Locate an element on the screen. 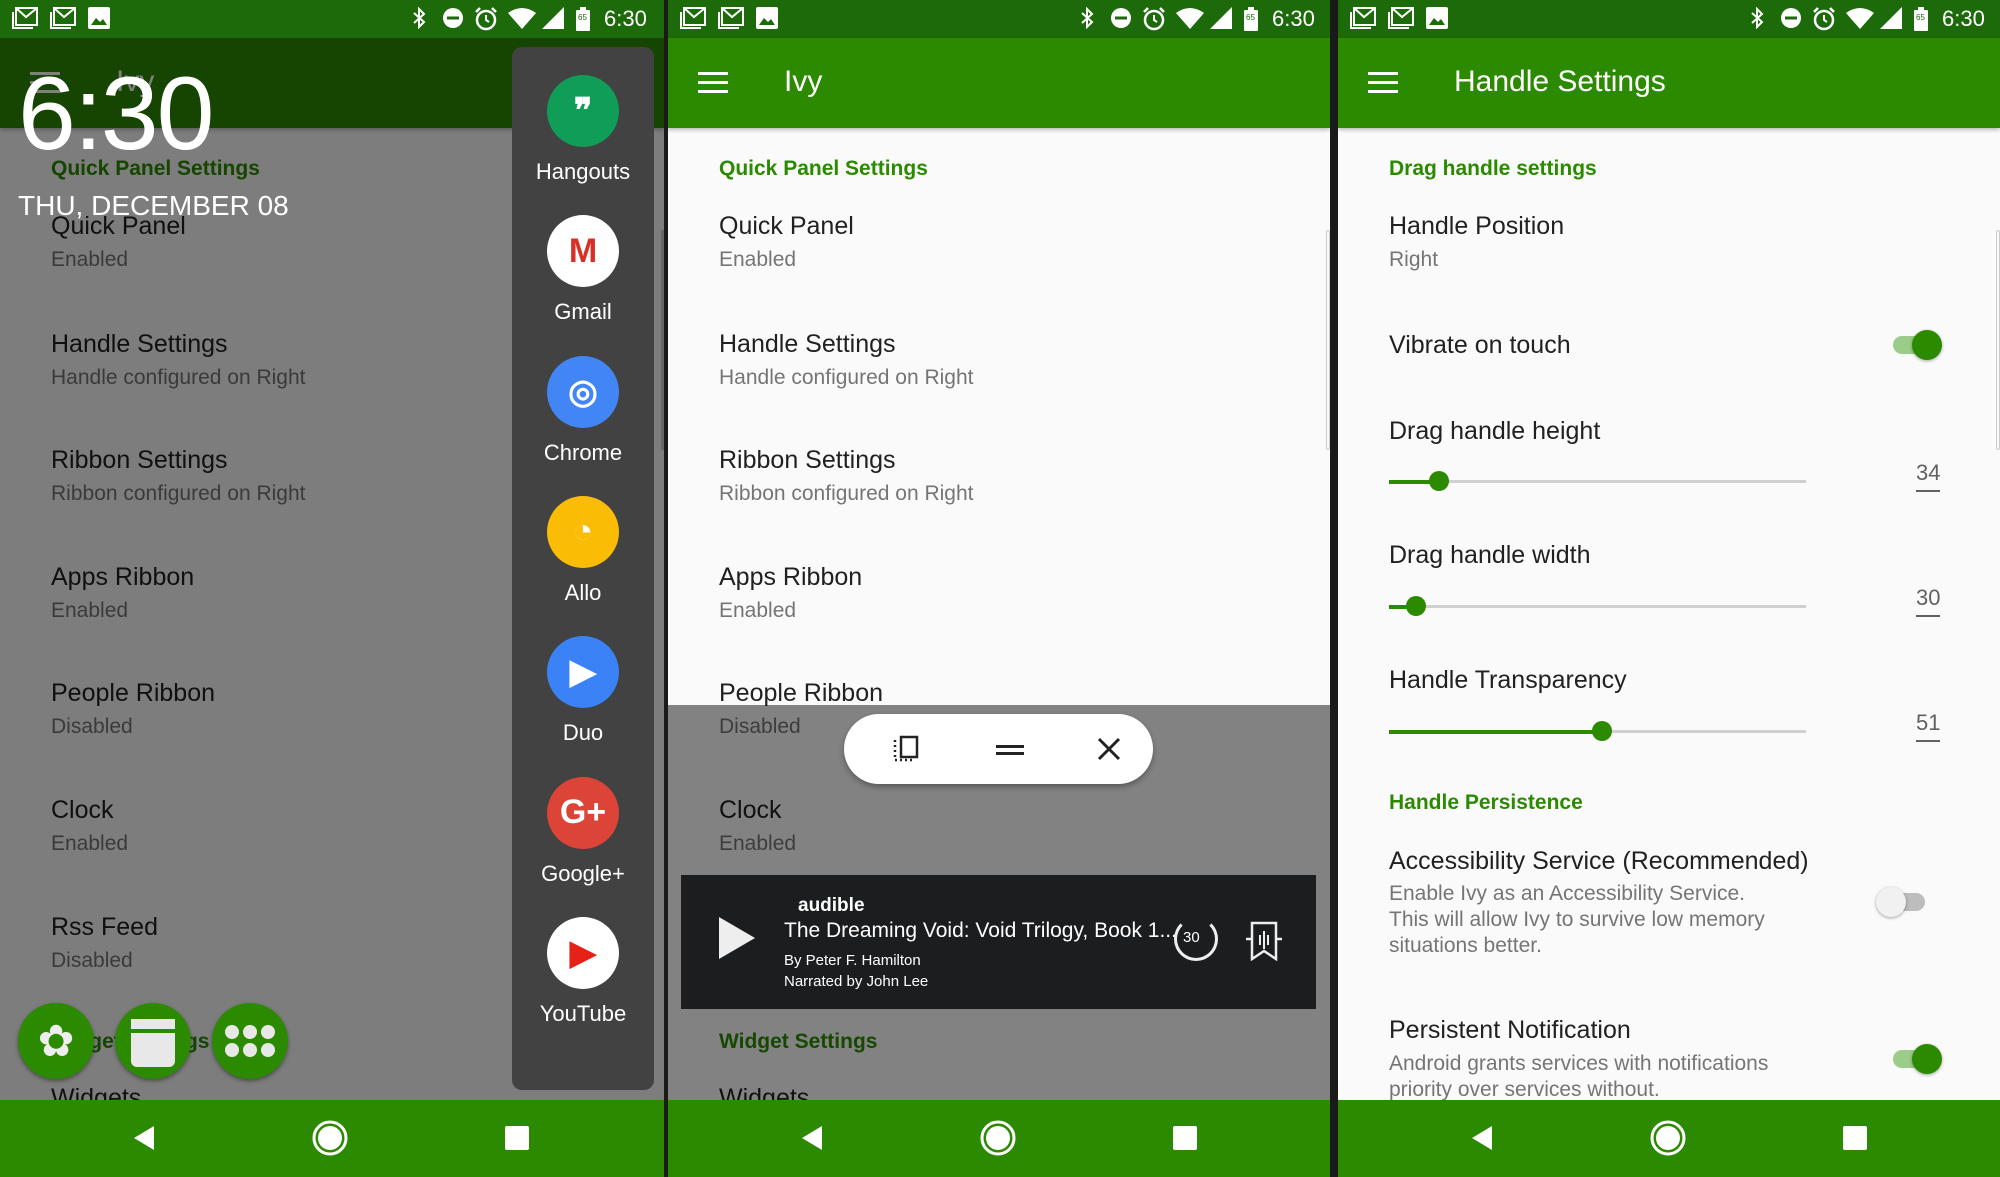 This screenshot has width=2000, height=1177. replay-30-button: 30 is located at coordinates (1196, 939).